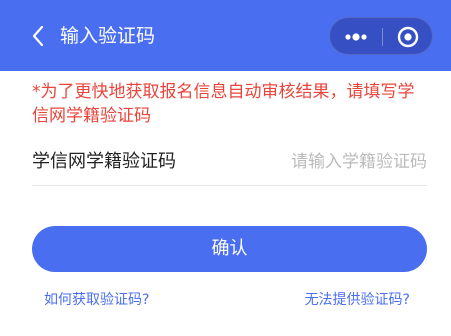 This screenshot has height=336, width=451. I want to click on more-dots-icon, so click(356, 37).